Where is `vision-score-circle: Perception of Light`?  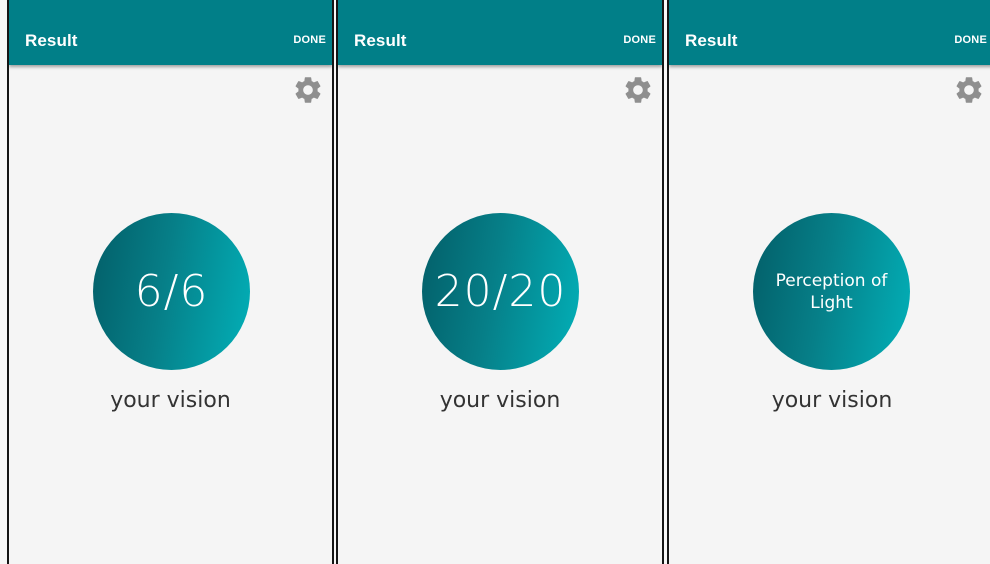 vision-score-circle: Perception of Light is located at coordinates (831, 291).